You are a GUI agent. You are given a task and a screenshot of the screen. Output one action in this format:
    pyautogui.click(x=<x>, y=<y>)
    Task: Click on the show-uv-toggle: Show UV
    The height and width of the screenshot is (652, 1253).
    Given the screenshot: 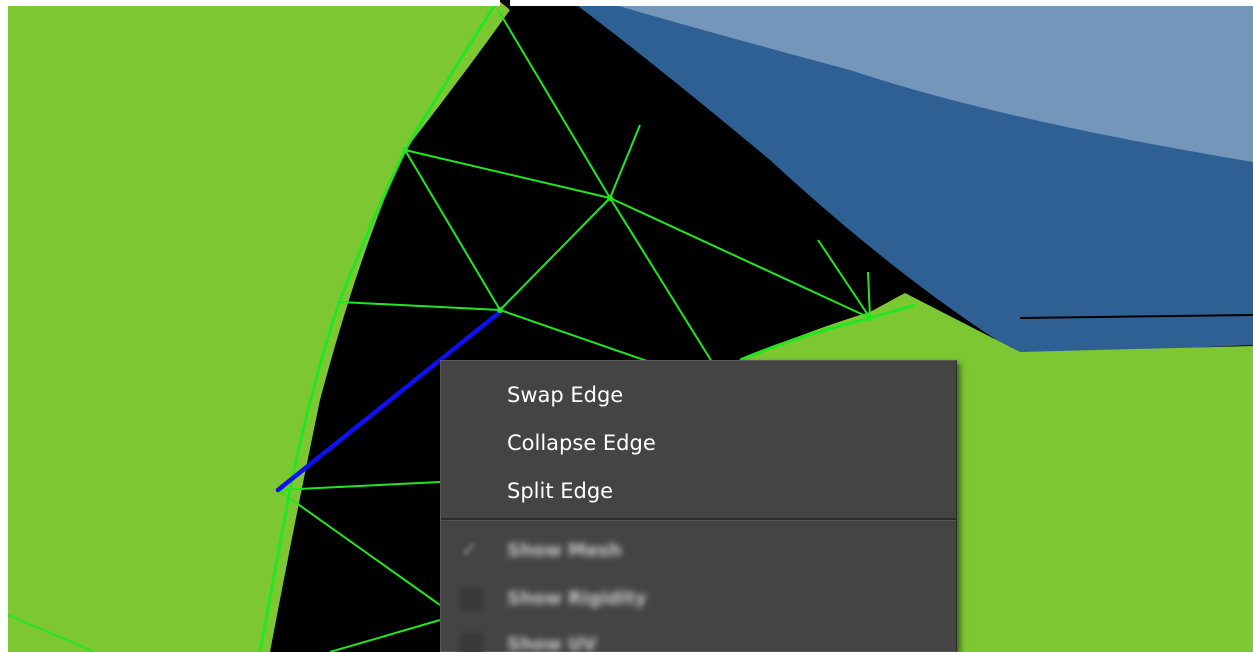 What is the action you would take?
    pyautogui.click(x=698, y=636)
    